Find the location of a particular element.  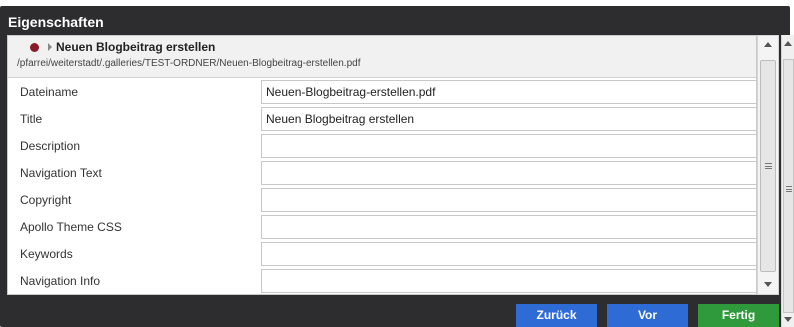

property-row-title: Title is located at coordinates (382, 118).